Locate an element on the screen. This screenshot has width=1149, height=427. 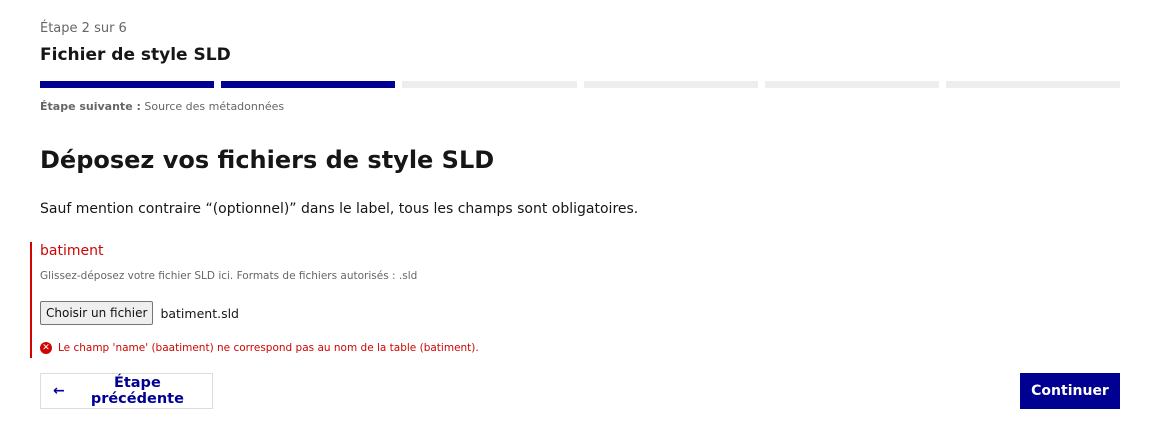
page-title: Déposez vos fichiers de style SLD is located at coordinates (267, 160).